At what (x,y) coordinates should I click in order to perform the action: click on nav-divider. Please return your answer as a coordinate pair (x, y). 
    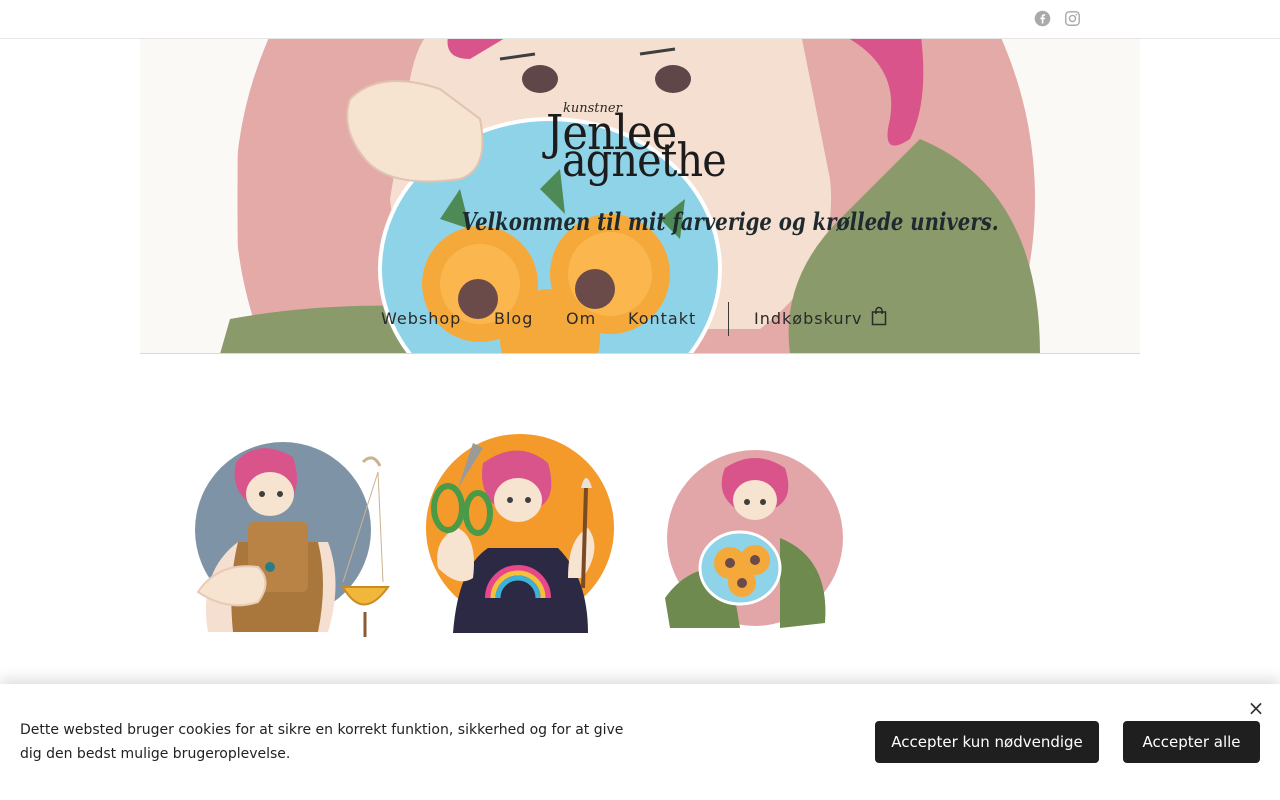
    Looking at the image, I should click on (728, 319).